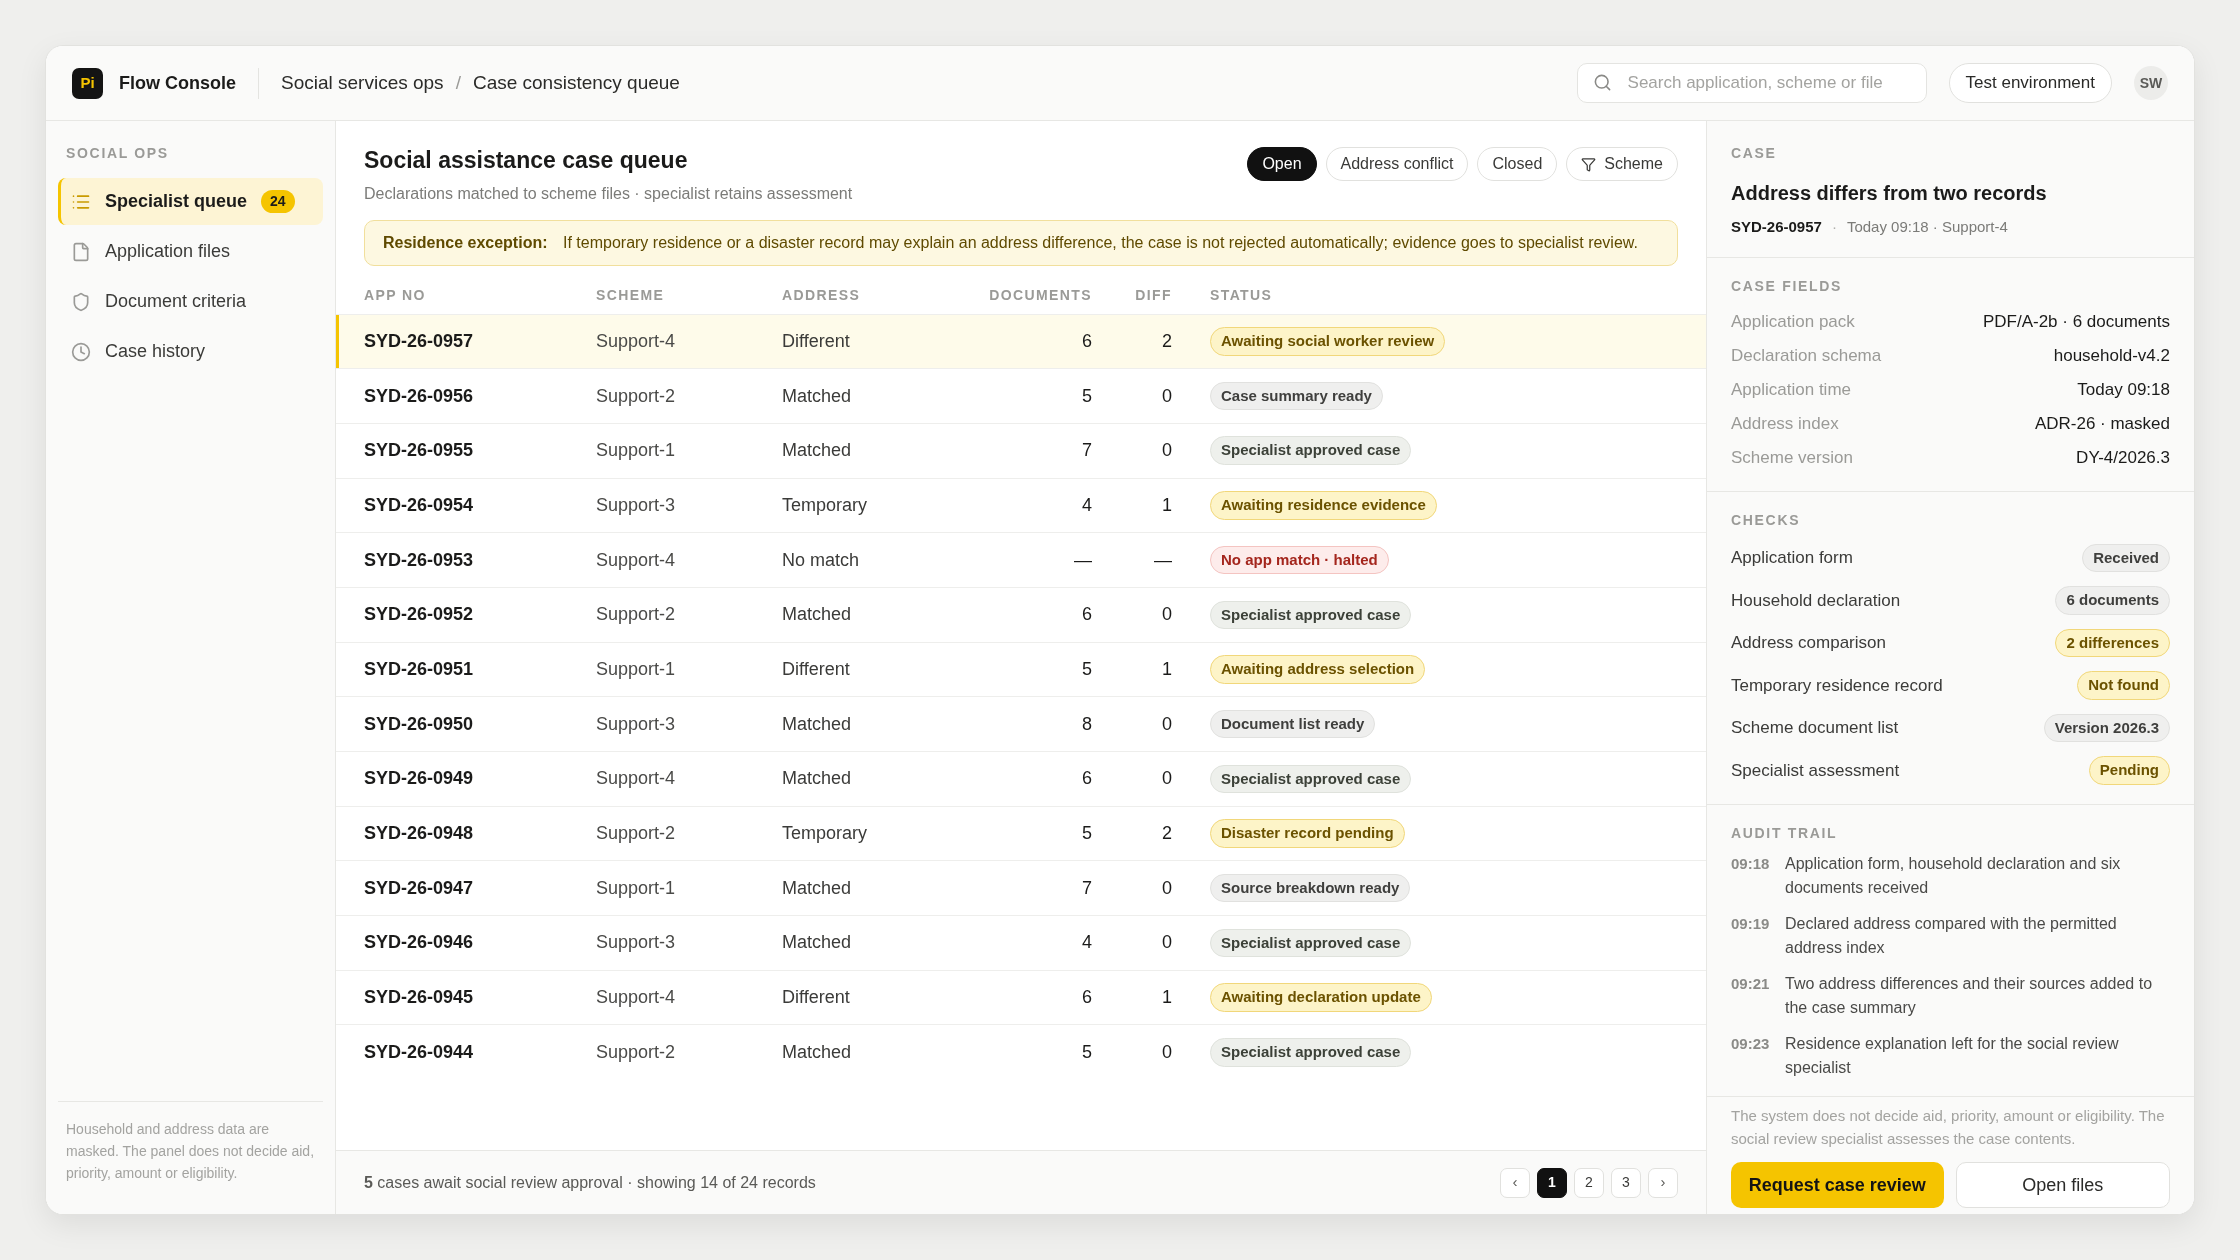  What do you see at coordinates (1021, 341) in the screenshot?
I see `table-row: SYD-26-0957 Support-4 Different 6 2 Awaiting social worker review` at bounding box center [1021, 341].